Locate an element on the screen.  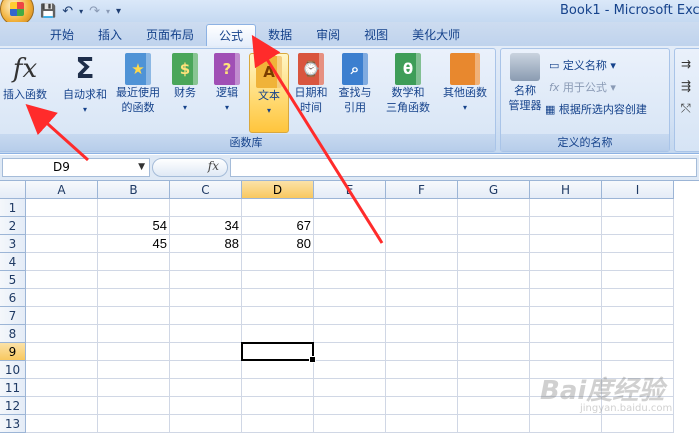
cell-b10 is located at coordinates (134, 370).